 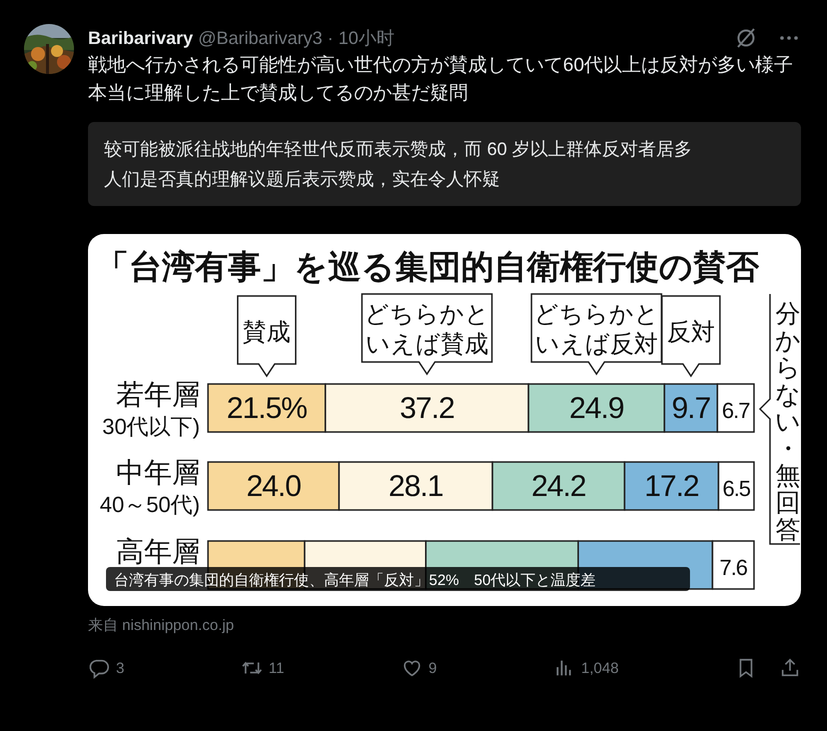 I want to click on data-label: 28.1, so click(x=415, y=486).